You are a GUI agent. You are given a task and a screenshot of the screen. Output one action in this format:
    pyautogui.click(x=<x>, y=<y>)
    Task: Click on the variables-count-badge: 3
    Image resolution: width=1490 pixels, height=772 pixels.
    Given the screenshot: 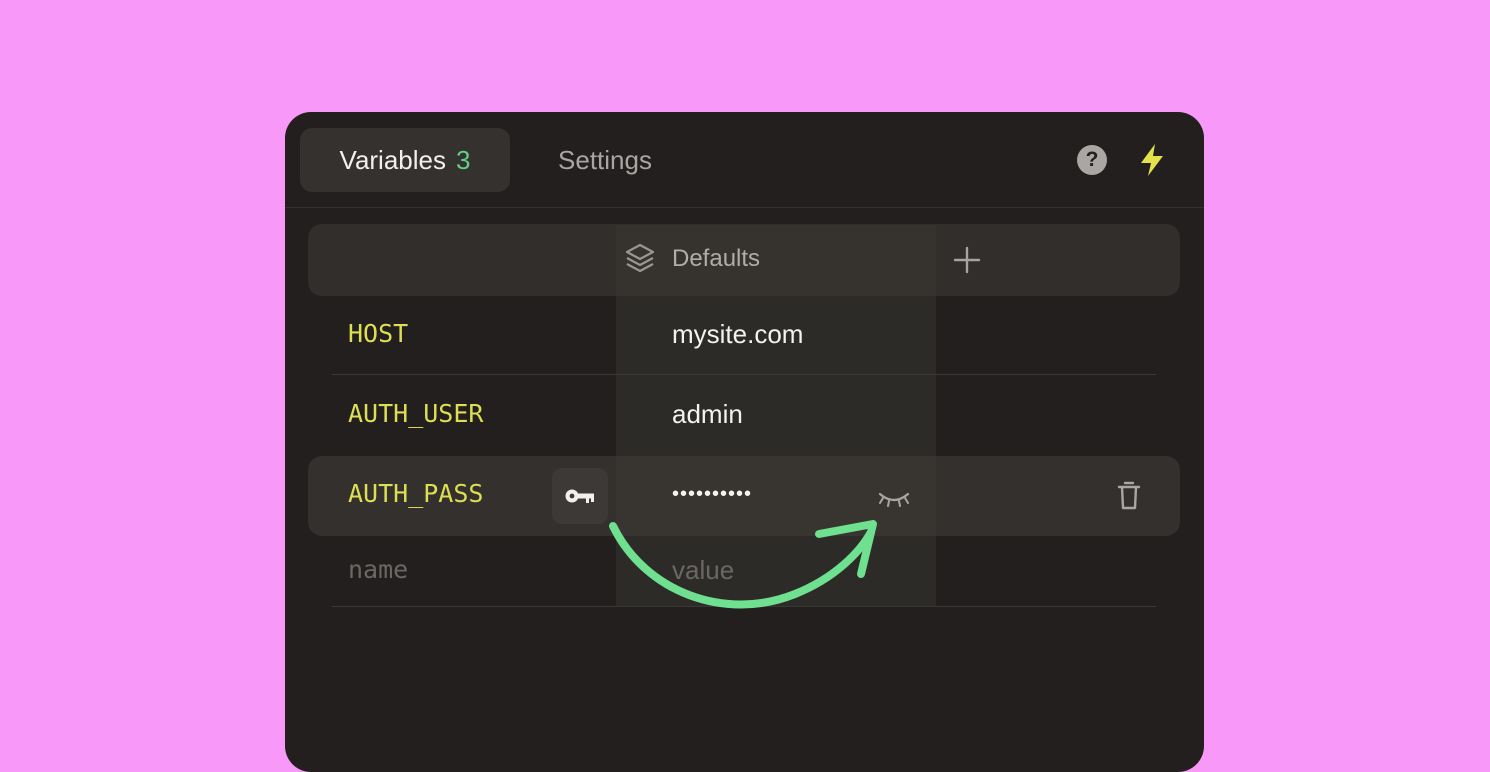 What is the action you would take?
    pyautogui.click(x=463, y=159)
    